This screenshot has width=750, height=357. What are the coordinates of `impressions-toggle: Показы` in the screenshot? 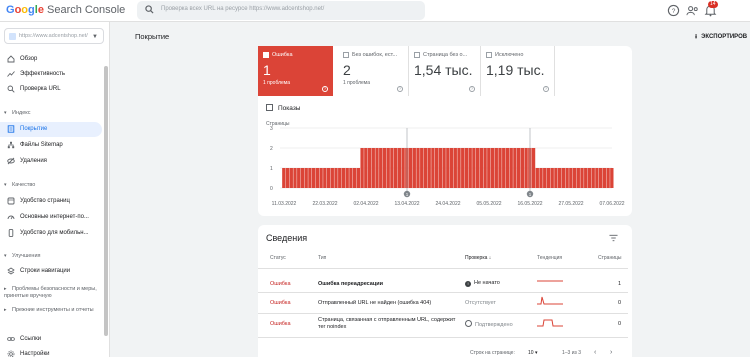 It's located at (283, 108).